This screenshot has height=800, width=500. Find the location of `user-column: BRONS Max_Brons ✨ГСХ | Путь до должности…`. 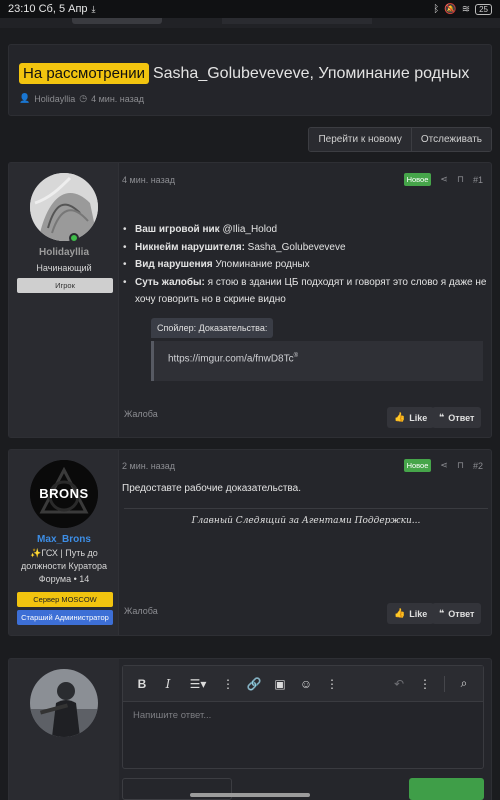

user-column: BRONS Max_Brons ✨ГСХ | Путь до должности… is located at coordinates (64, 542).